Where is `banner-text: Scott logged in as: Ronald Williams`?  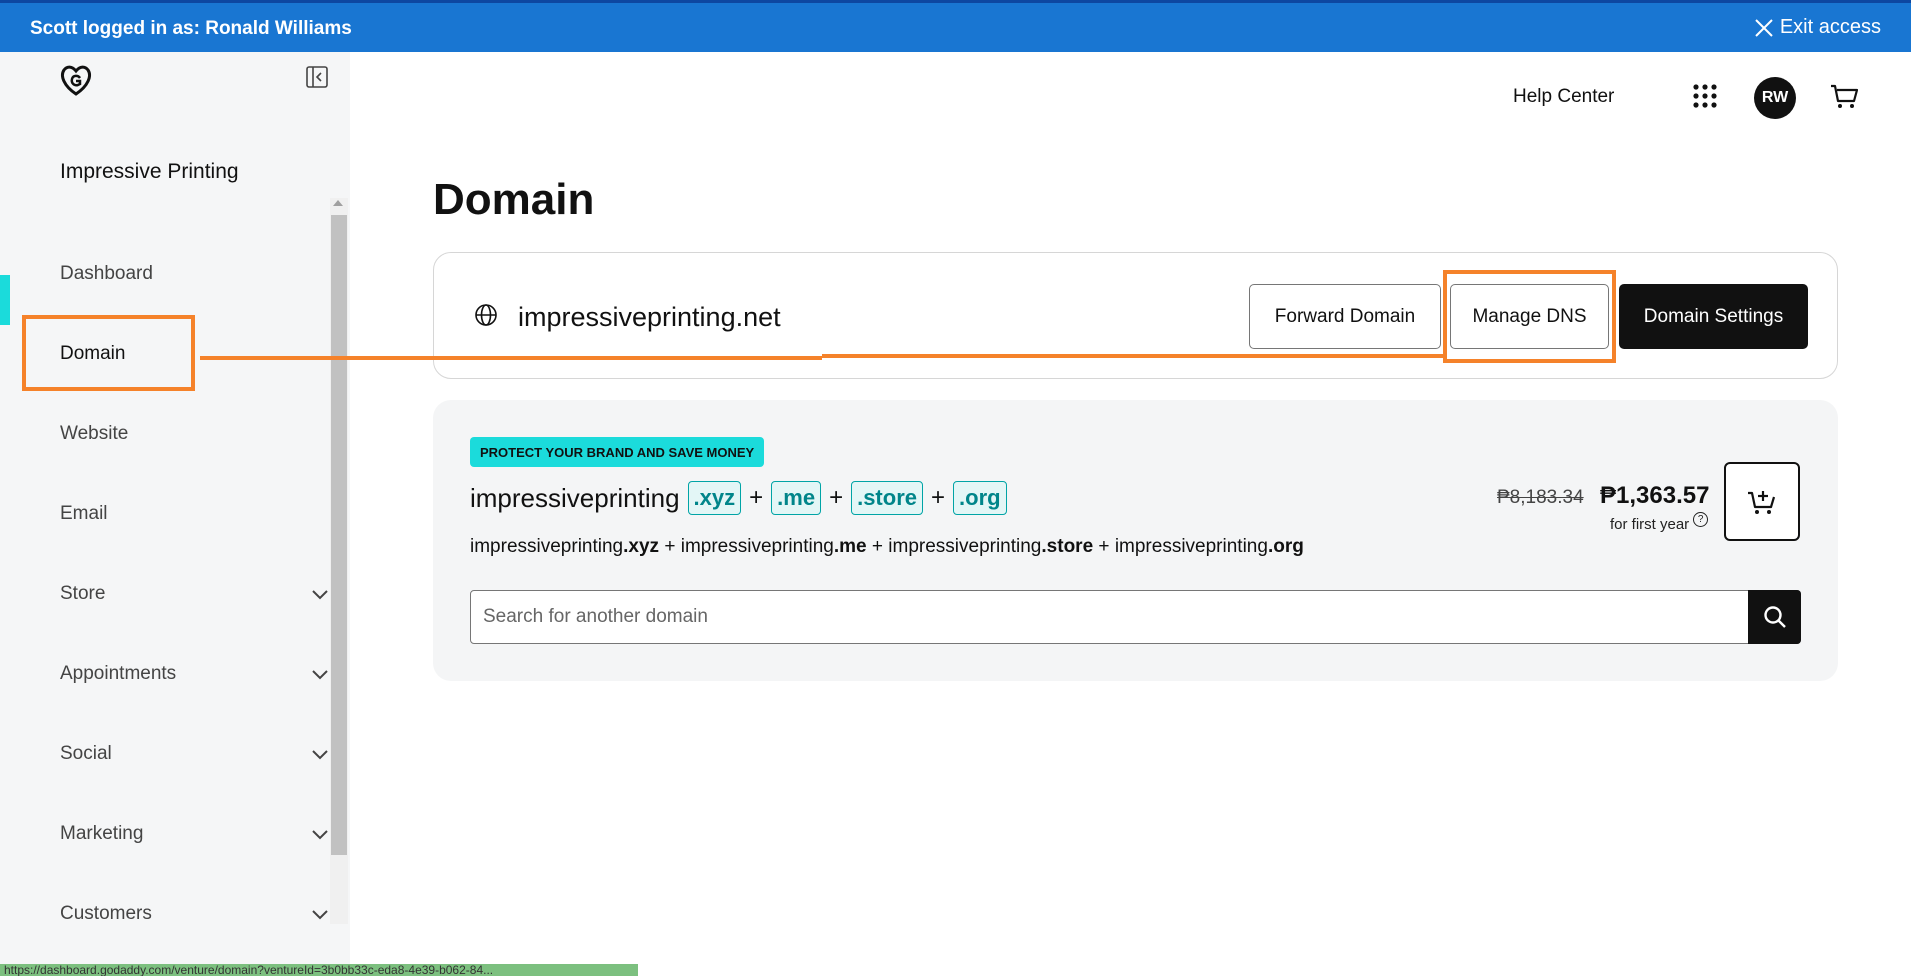
banner-text: Scott logged in as: Ronald Williams is located at coordinates (191, 28).